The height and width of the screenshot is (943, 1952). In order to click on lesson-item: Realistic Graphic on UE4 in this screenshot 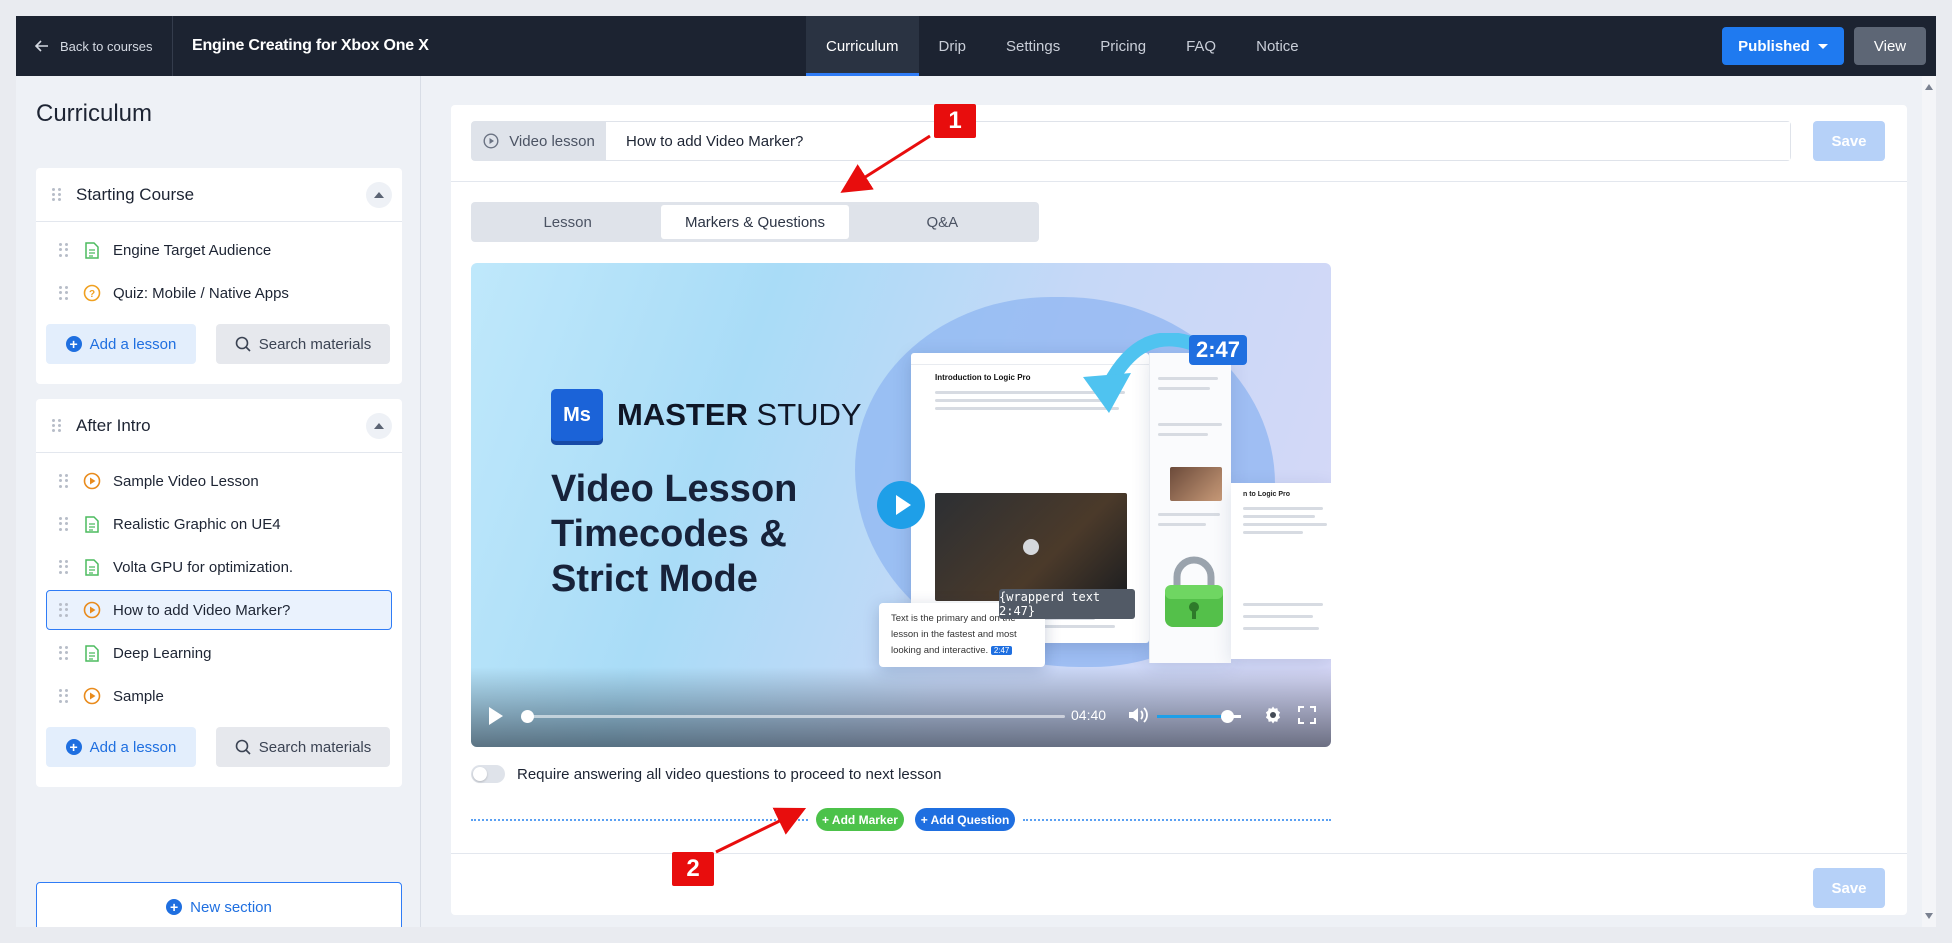, I will do `click(219, 524)`.